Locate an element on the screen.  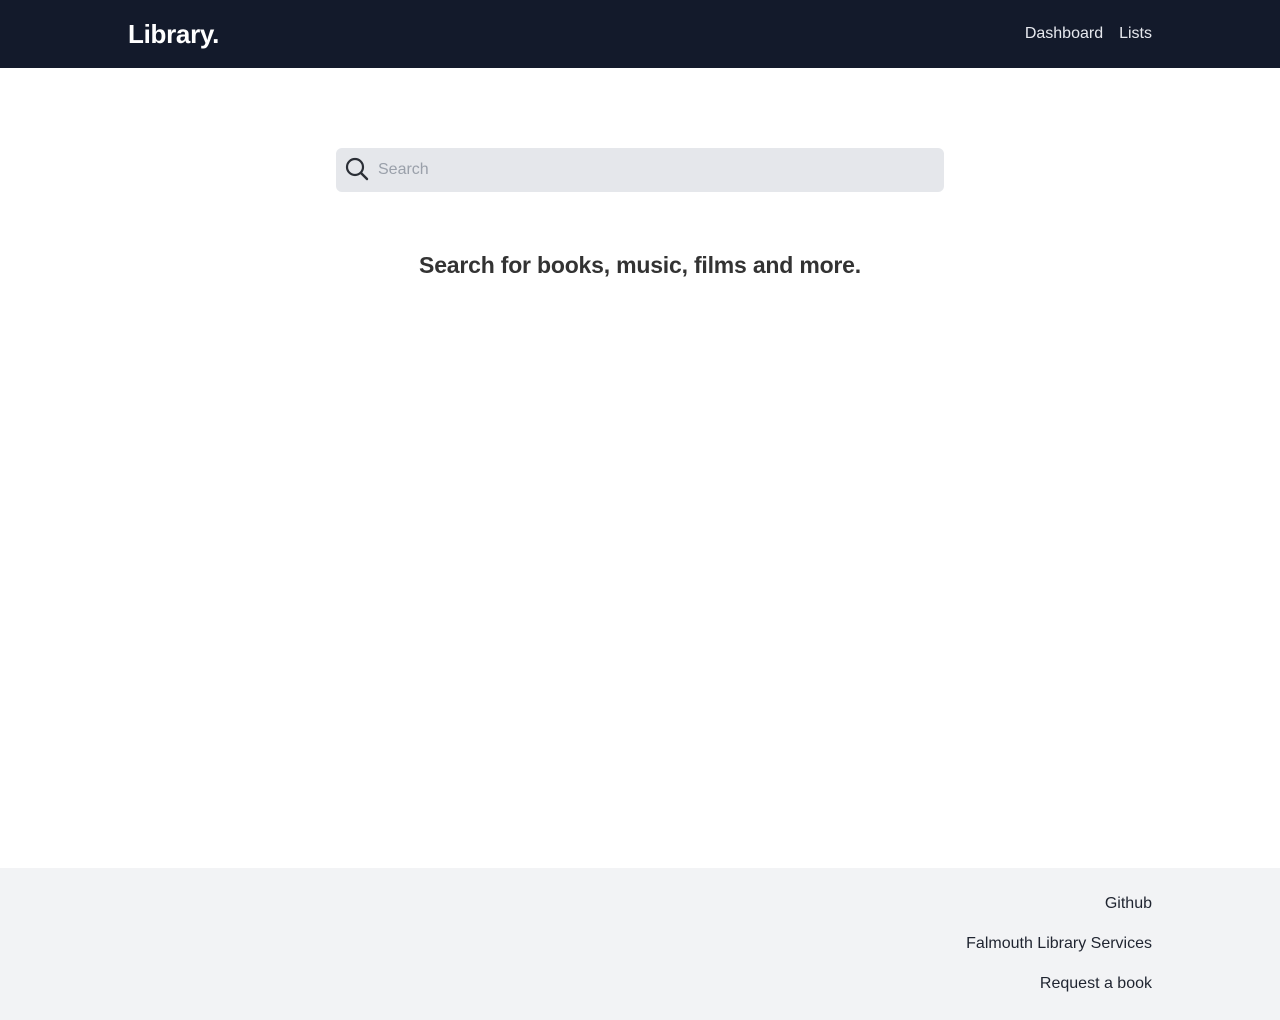
footer-github-link: Github is located at coordinates (1128, 904).